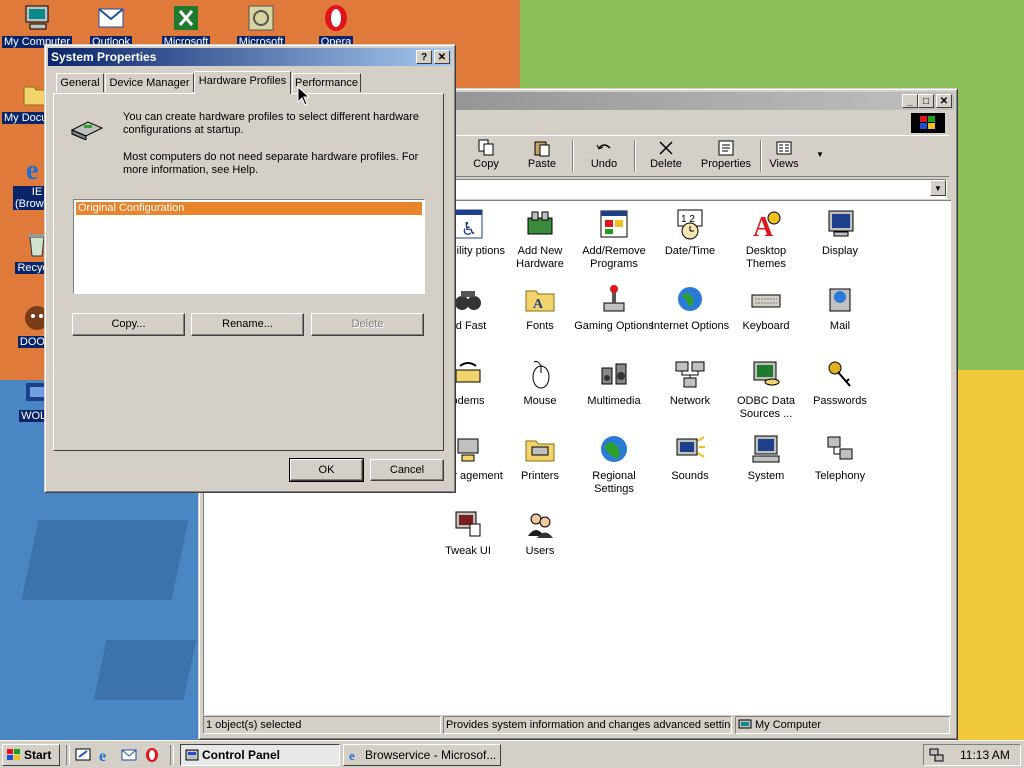 This screenshot has height=768, width=1024. I want to click on cp-item-label: odems, so click(468, 401).